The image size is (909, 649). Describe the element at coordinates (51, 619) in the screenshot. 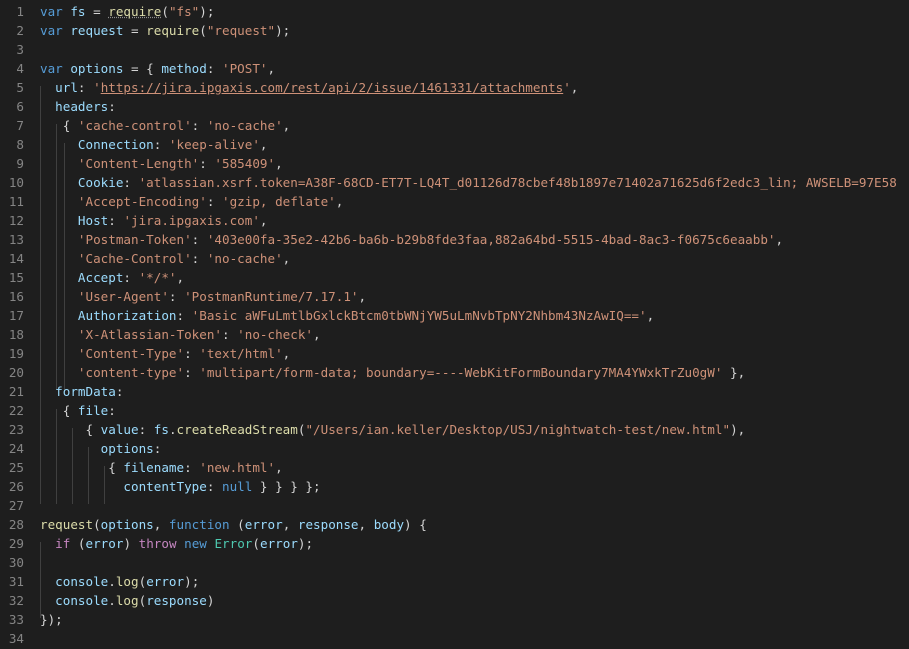

I see `line-code: });` at that location.